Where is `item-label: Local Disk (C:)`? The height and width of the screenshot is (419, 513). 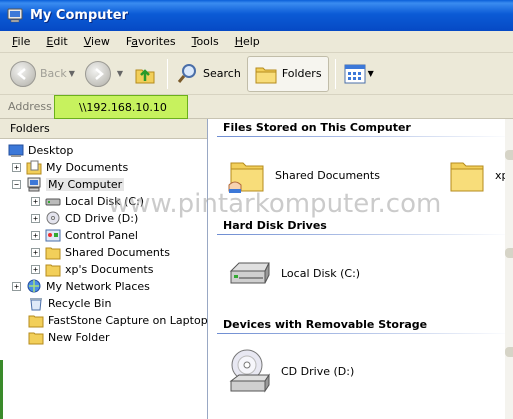
item-label: Local Disk (C:) is located at coordinates (321, 273).